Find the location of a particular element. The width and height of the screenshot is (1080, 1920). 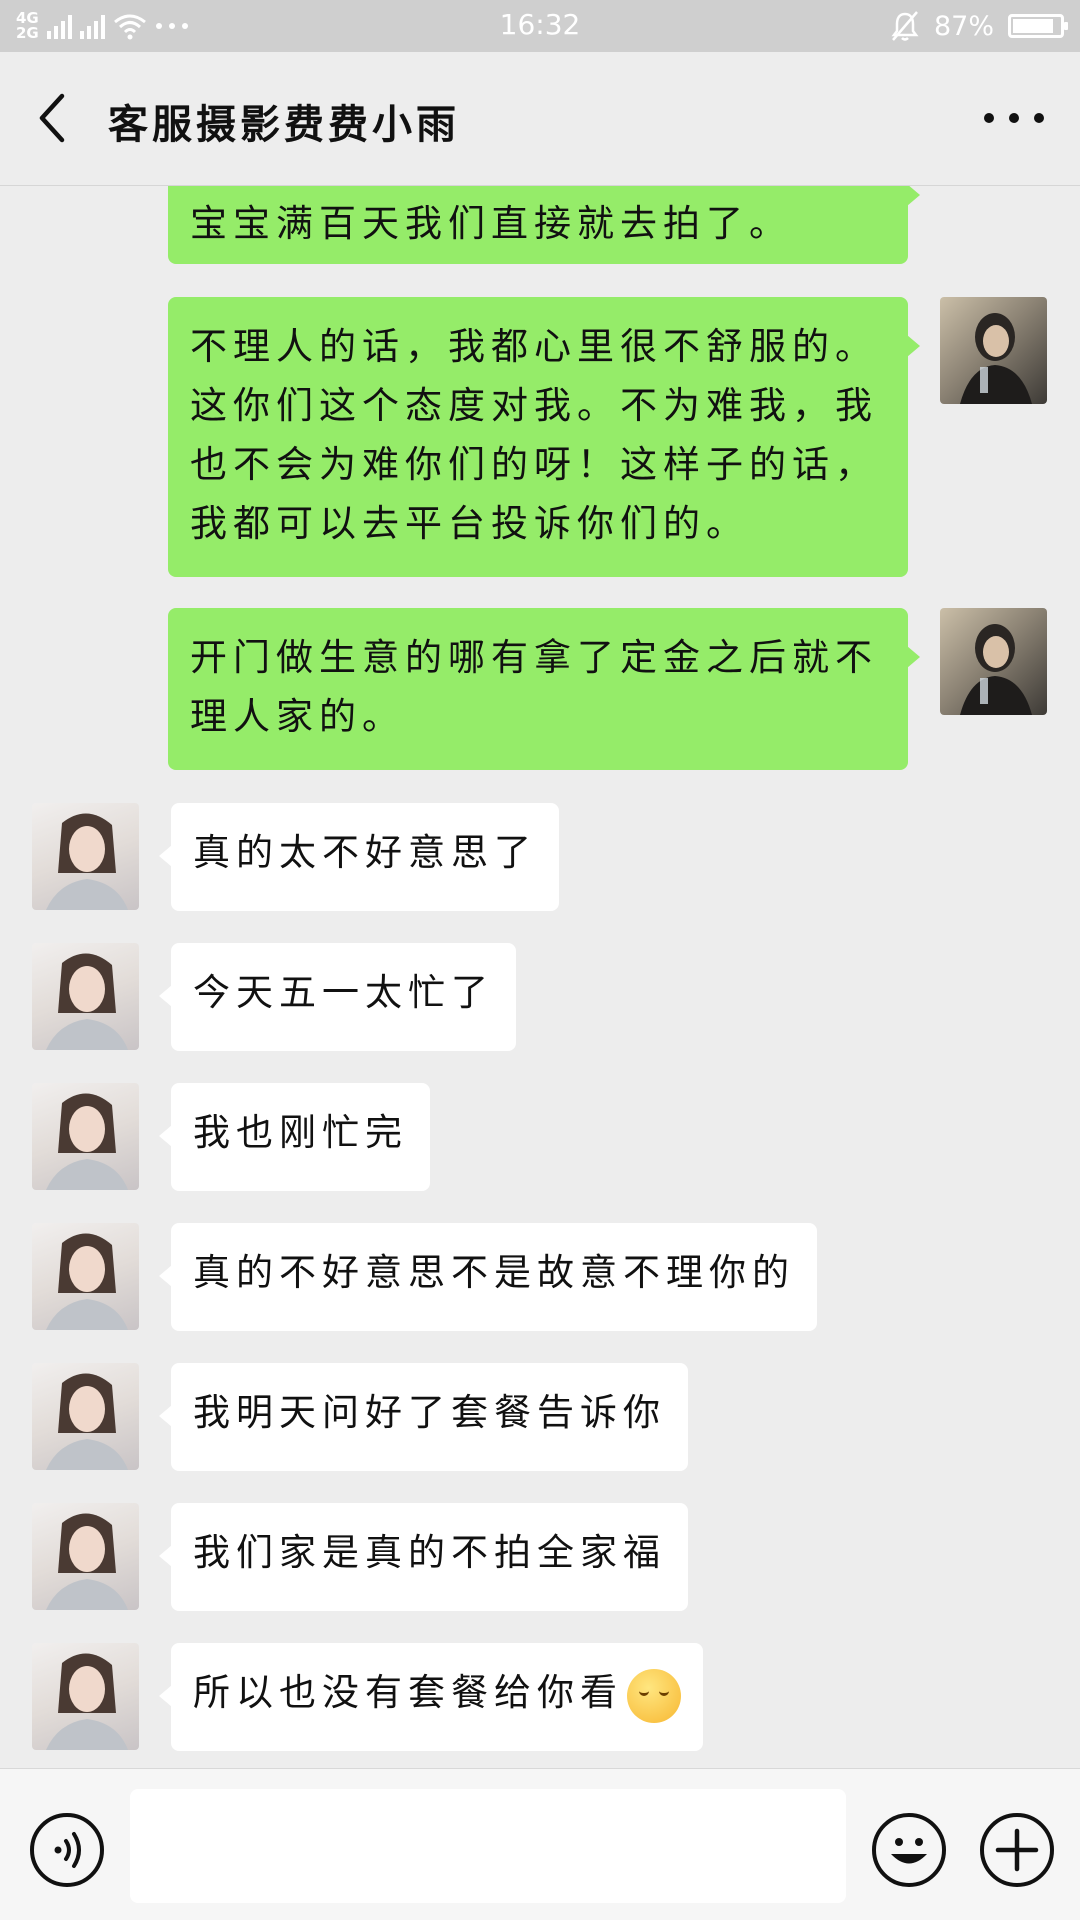

message-text: 我们家是真的不拍全家福 is located at coordinates (429, 1552).